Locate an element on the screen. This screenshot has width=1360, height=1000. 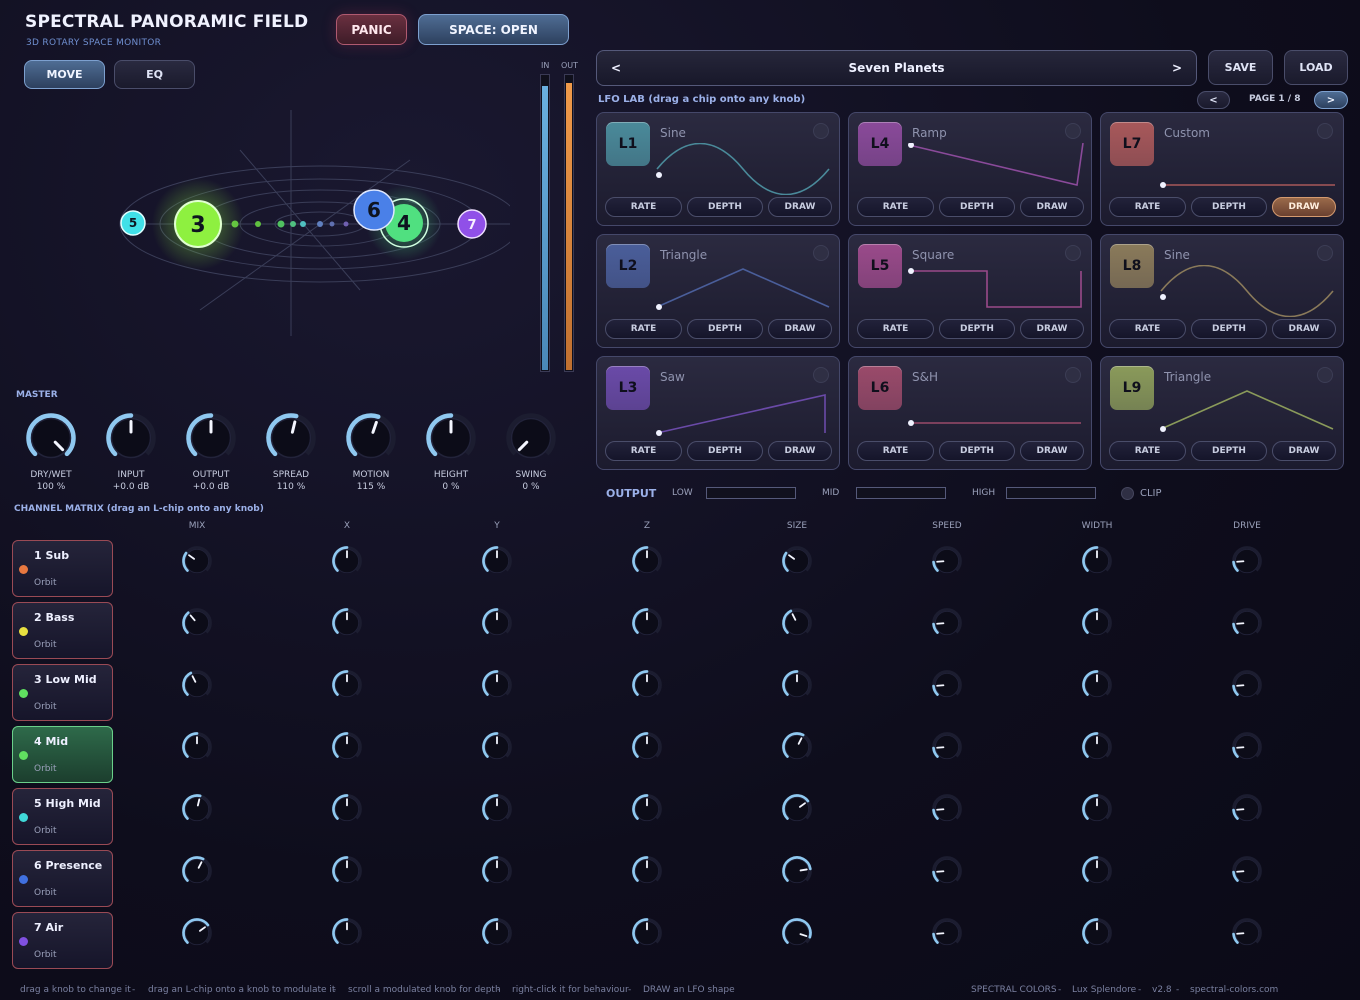
master-knob-motion: MOTION 115 % is located at coordinates (371, 450).